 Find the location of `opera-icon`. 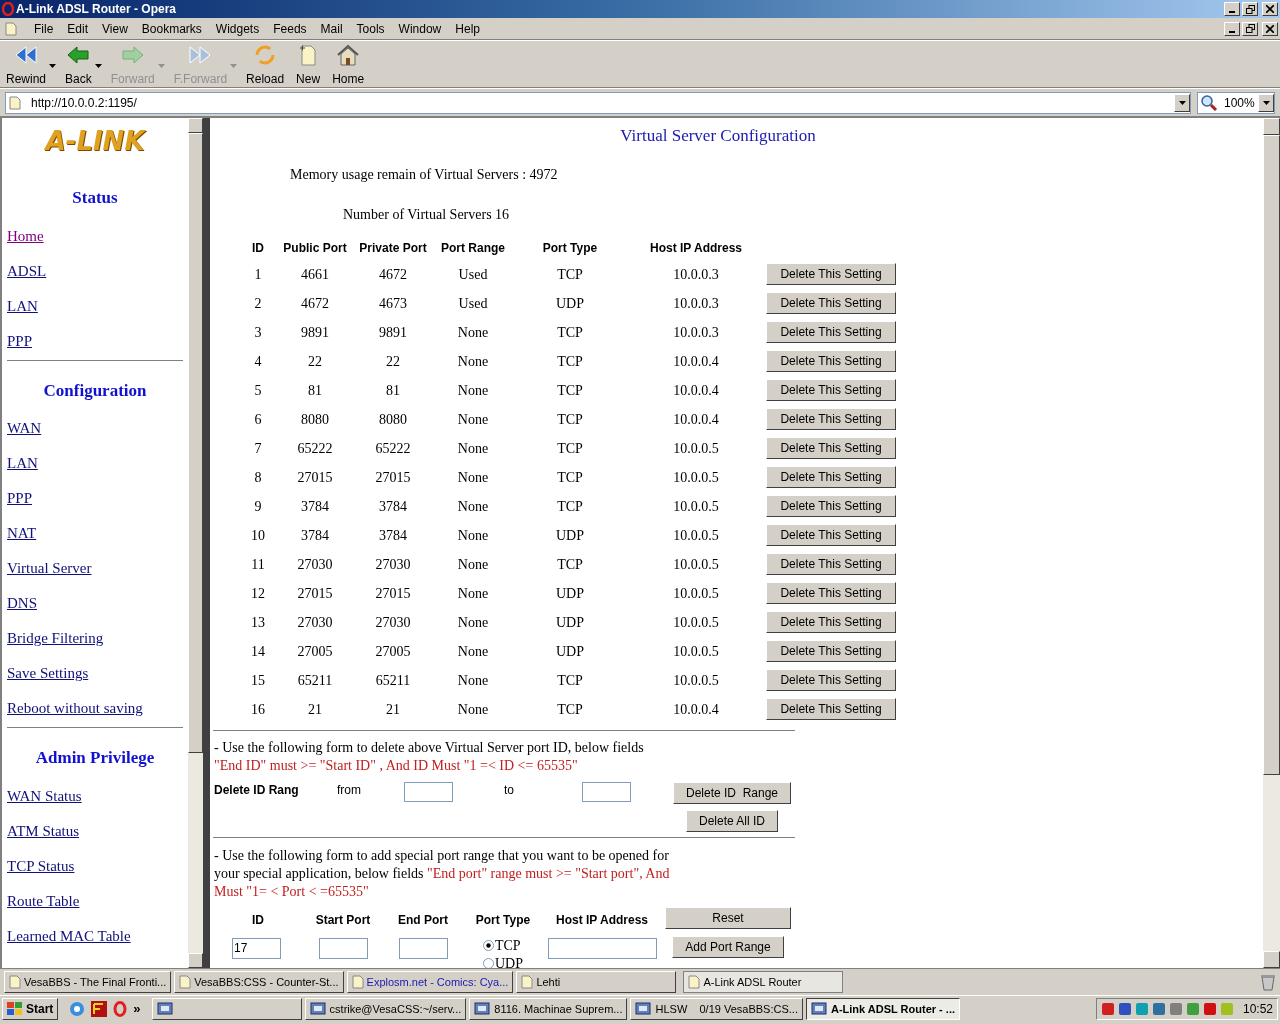

opera-icon is located at coordinates (120, 1009).